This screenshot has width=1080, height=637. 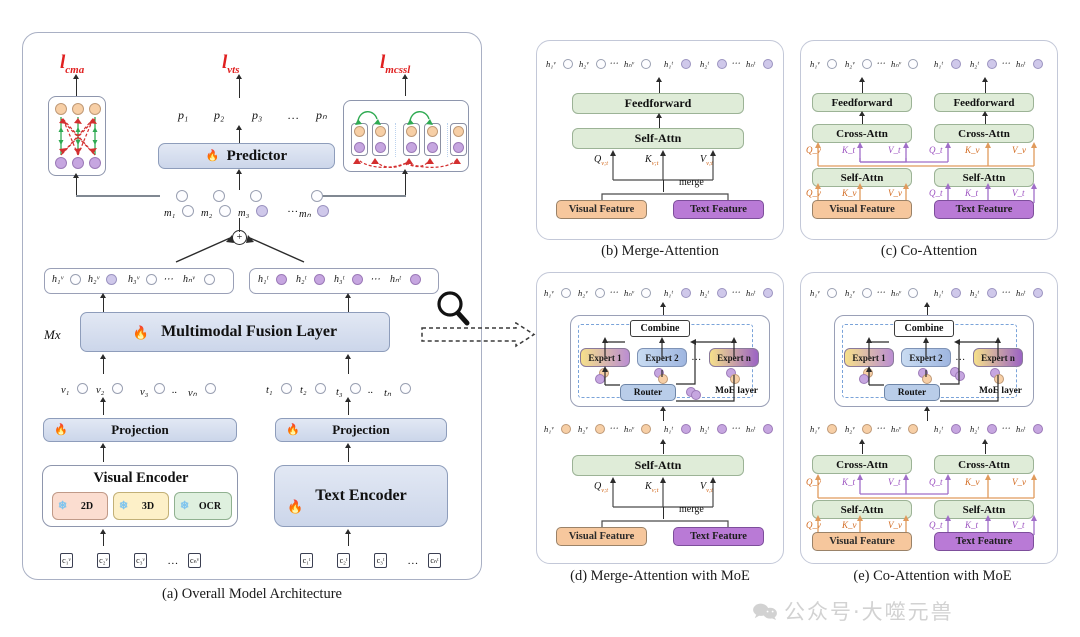 What do you see at coordinates (257, 115) in the screenshot?
I see `p-token-3: p₃` at bounding box center [257, 115].